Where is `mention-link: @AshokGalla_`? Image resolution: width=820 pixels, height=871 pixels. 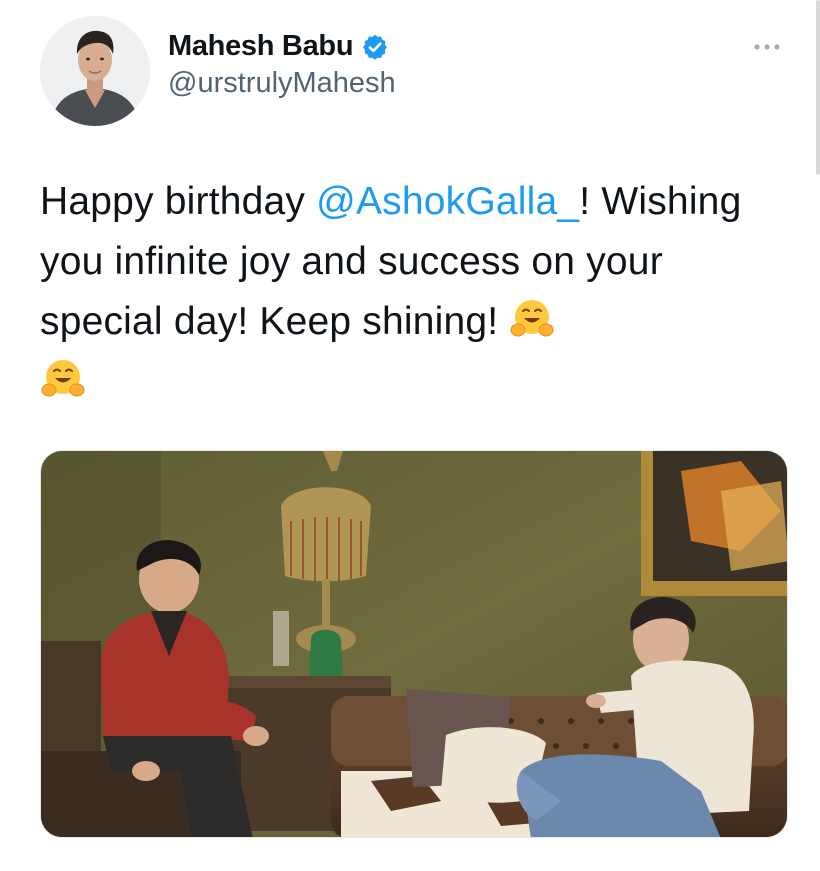
mention-link: @AshokGalla_ is located at coordinates (447, 201).